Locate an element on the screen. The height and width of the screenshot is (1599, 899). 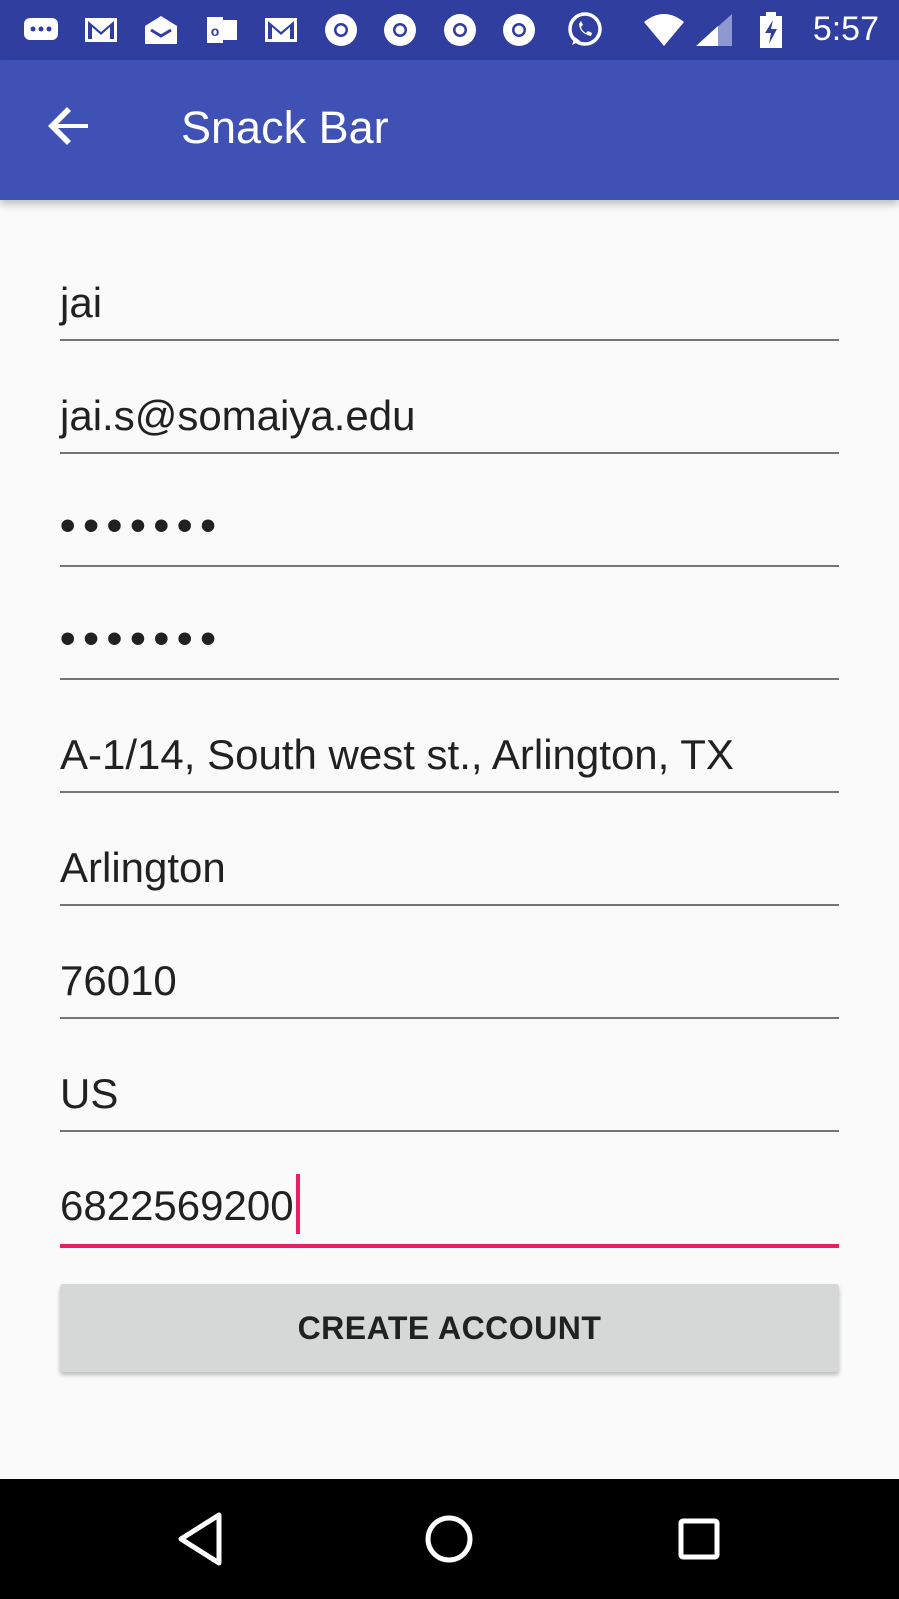
address-field: A-1/14, South west st., Arlington, TX is located at coordinates (449, 752).